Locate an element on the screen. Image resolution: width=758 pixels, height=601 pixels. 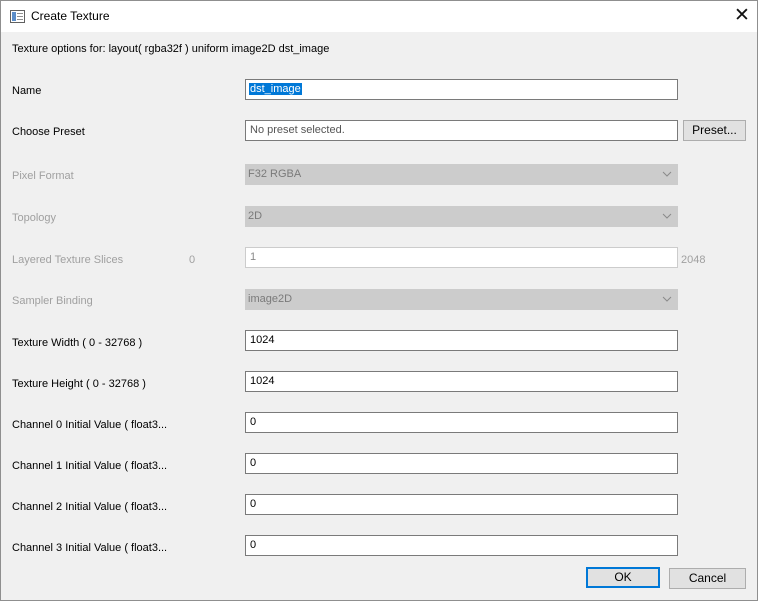
texture-width-label: Texture Width ( 0 - 32768 ) is located at coordinates (77, 343).